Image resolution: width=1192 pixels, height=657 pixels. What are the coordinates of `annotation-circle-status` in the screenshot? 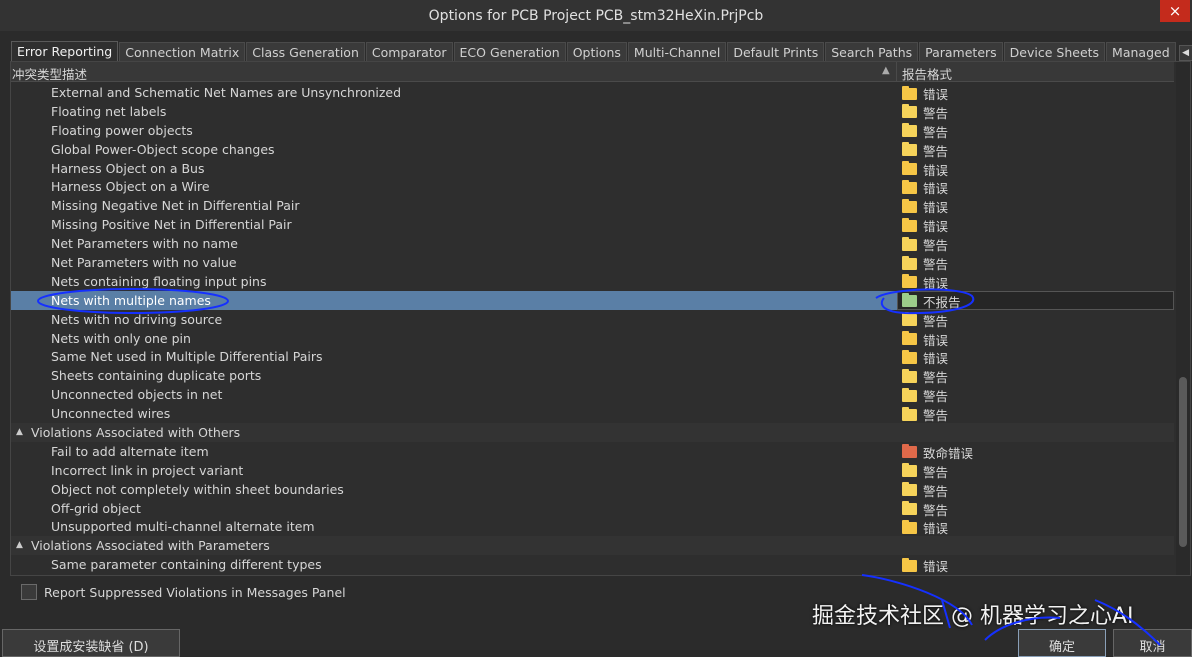 It's located at (925, 301).